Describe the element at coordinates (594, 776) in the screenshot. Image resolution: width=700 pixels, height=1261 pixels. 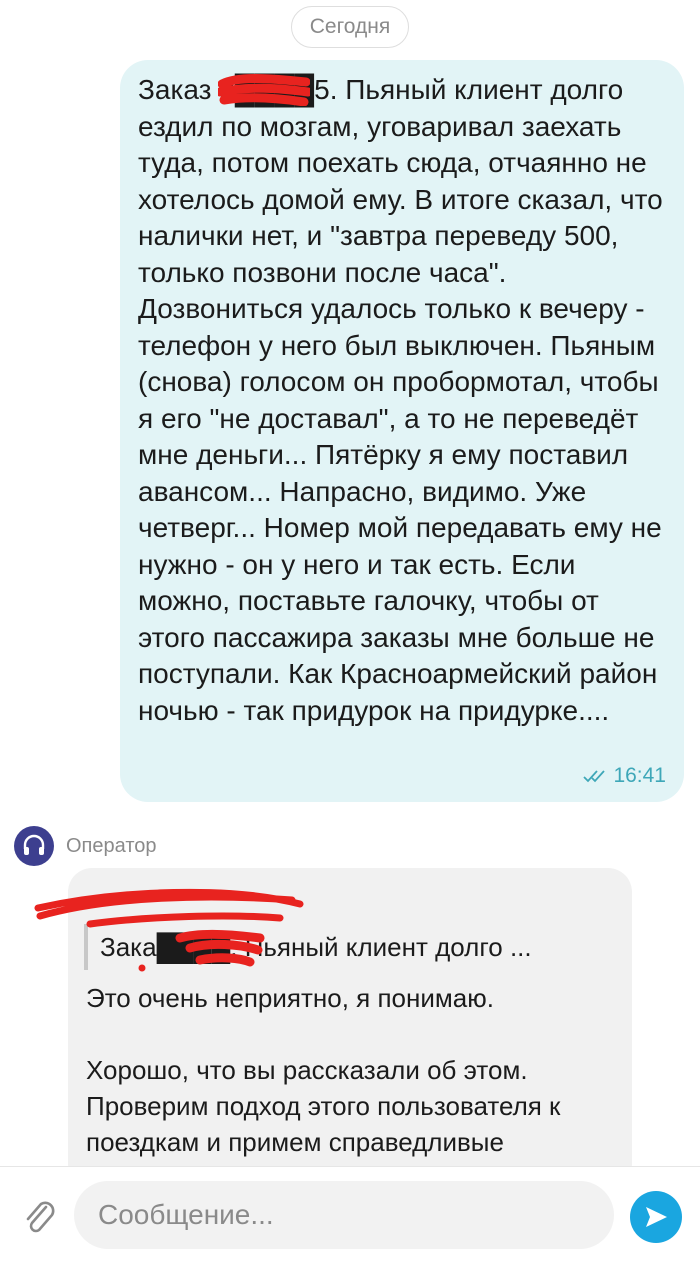
I see `double-check-icon` at that location.